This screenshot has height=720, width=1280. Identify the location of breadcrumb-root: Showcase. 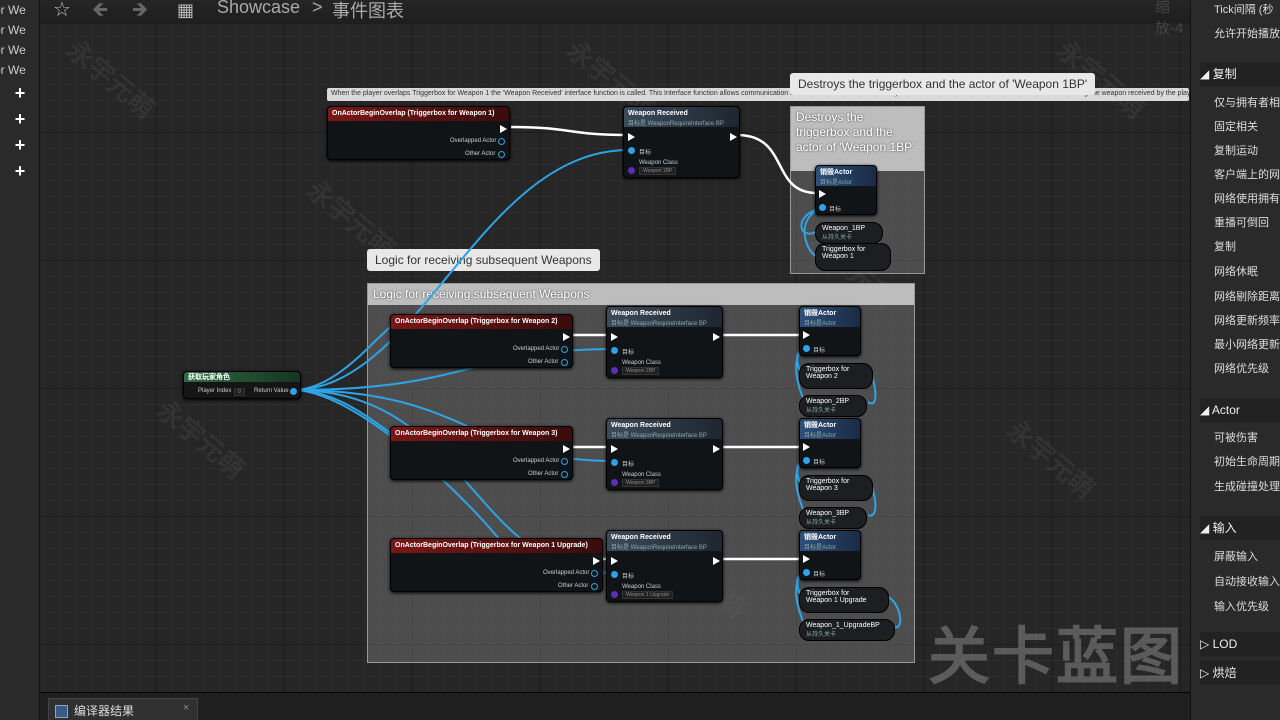
(258, 9).